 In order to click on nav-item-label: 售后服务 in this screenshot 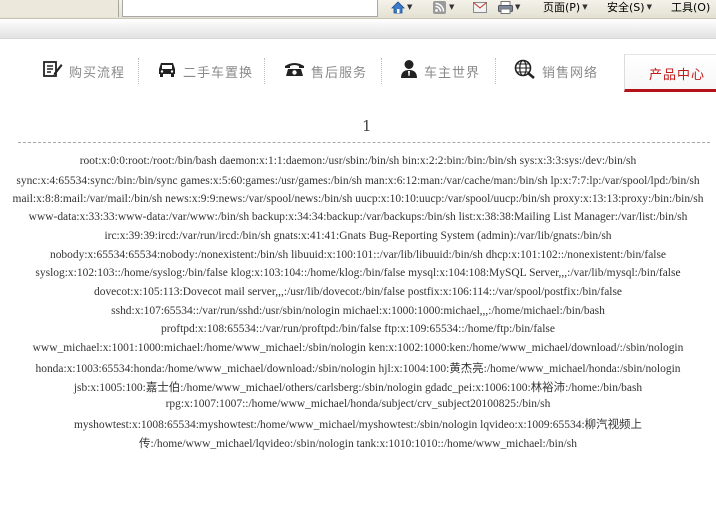, I will do `click(339, 73)`.